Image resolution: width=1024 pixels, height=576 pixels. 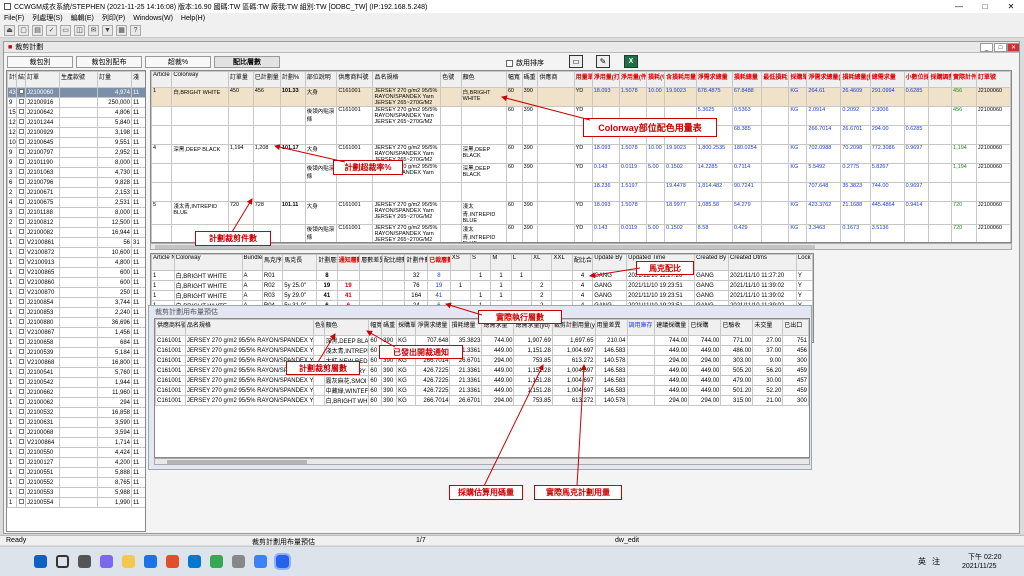 I want to click on table-row: 3 J2101063 4,730 11, so click(x=76, y=172).